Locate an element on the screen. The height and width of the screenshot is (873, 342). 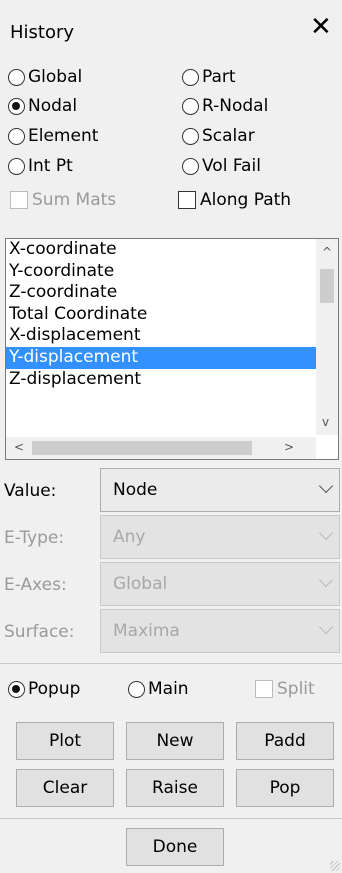
list-item: X-displacement is located at coordinates (161, 336).